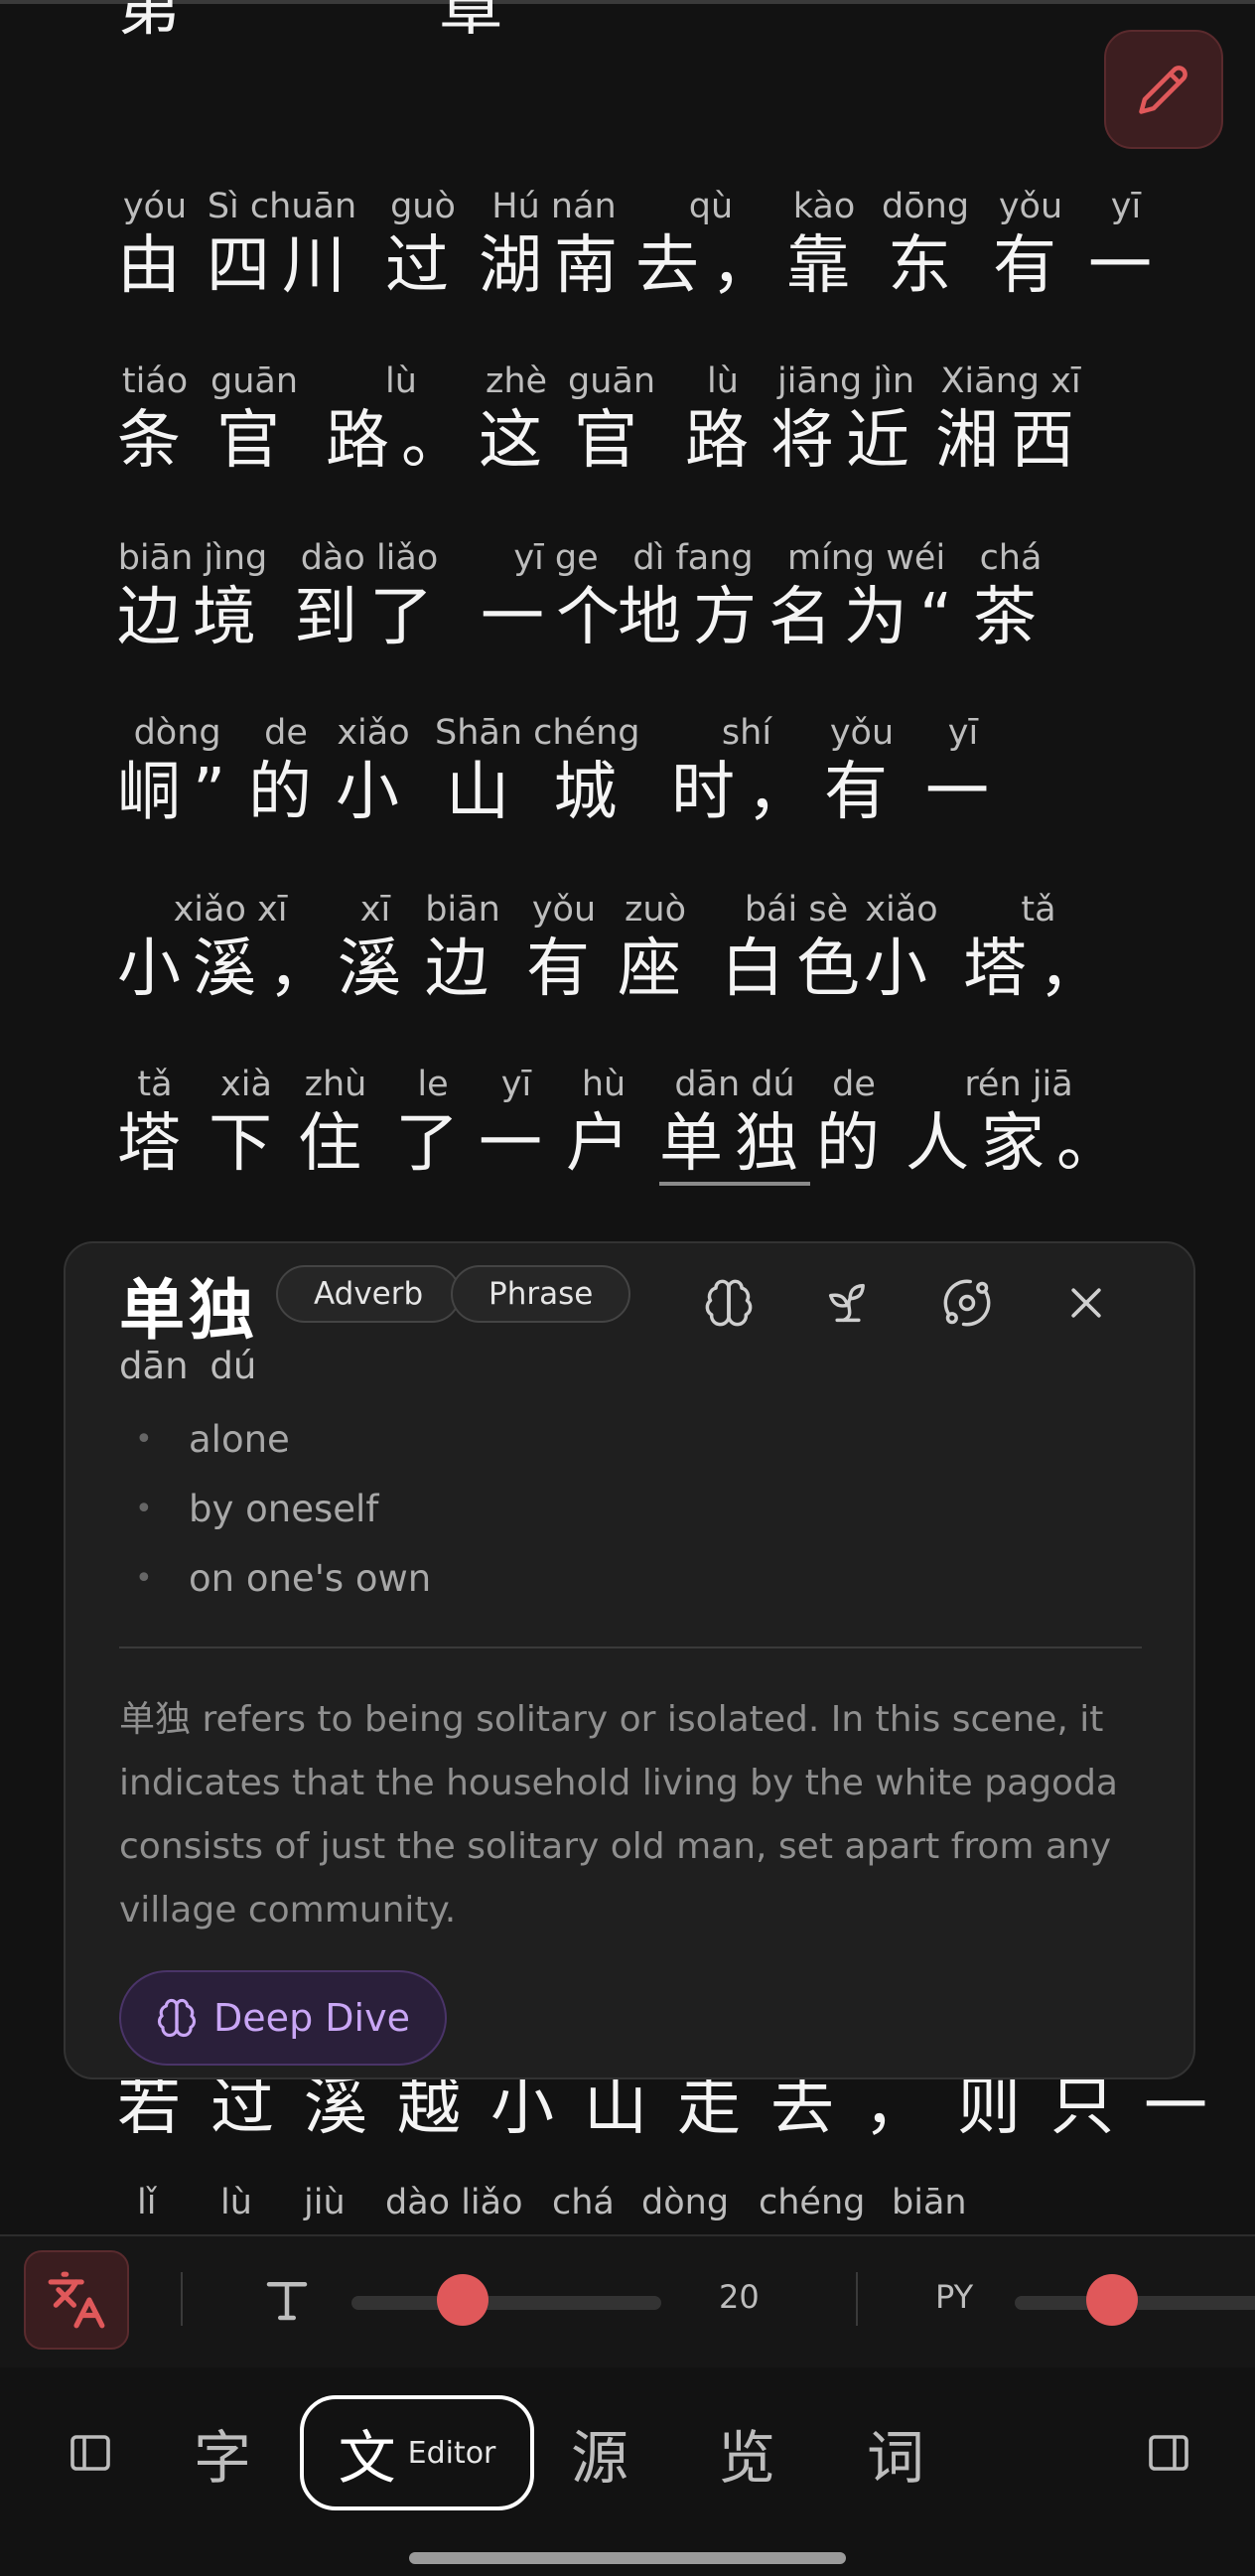  Describe the element at coordinates (796, 948) in the screenshot. I see `word-token: bái sè 白色` at that location.